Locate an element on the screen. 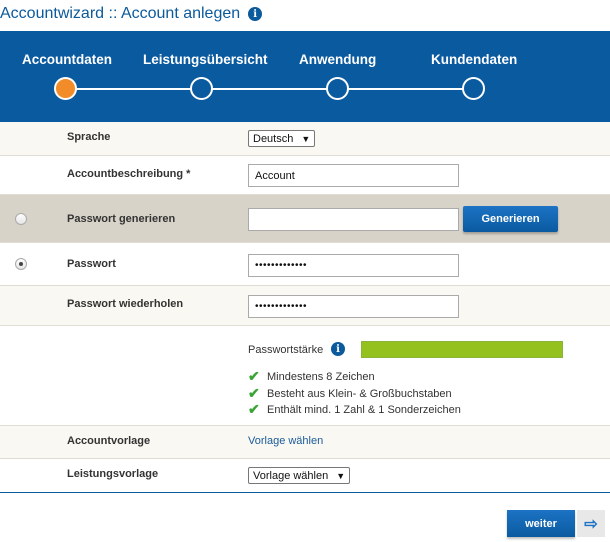  criteria-item: ✔ Besteht aus Klein- & Großbuchstaben is located at coordinates (350, 393).